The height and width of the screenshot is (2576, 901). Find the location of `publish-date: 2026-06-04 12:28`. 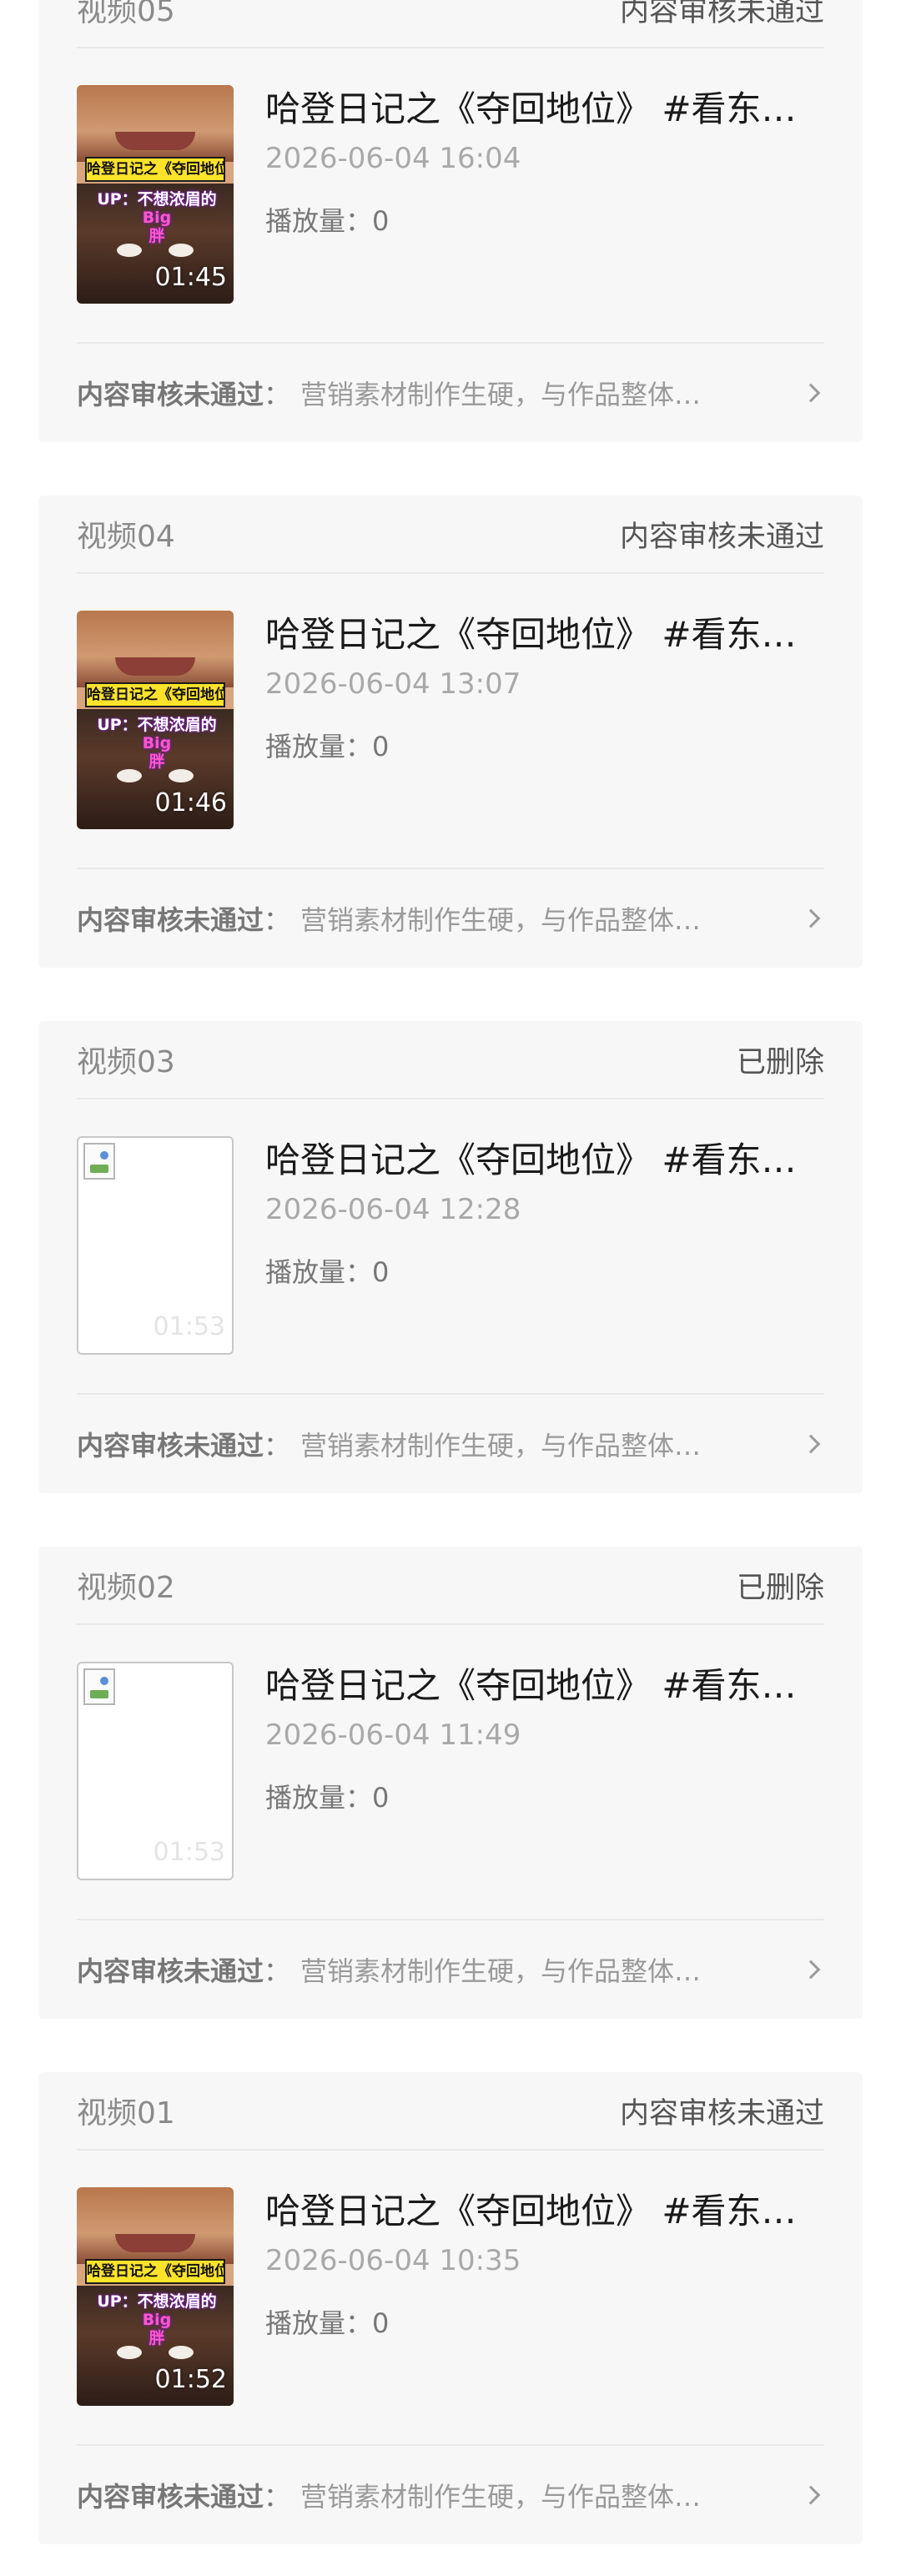

publish-date: 2026-06-04 12:28 is located at coordinates (393, 1209).